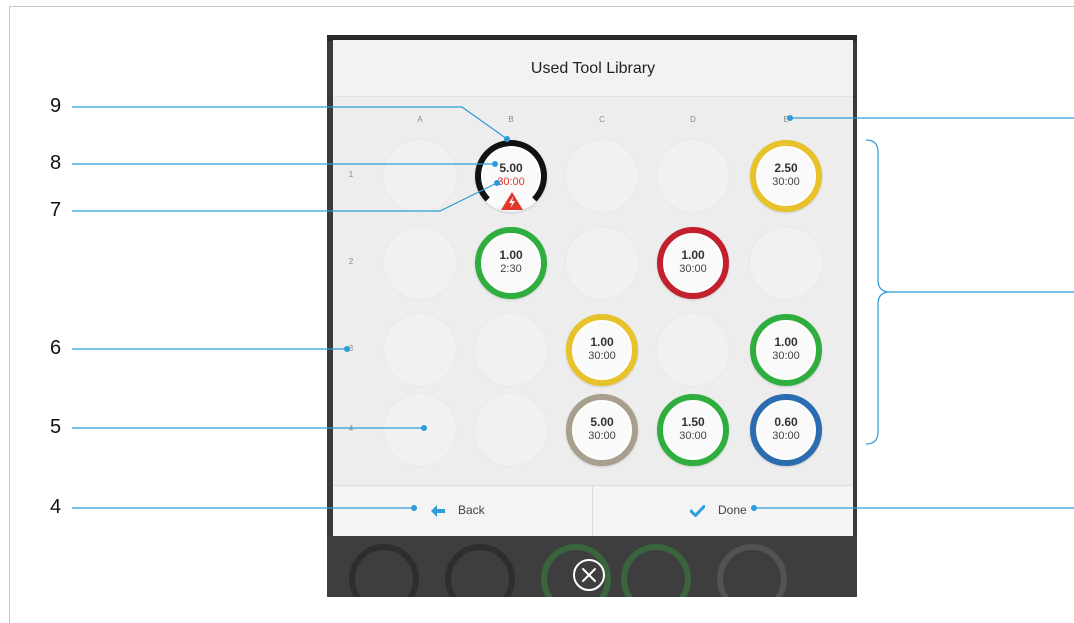 The width and height of the screenshot is (1074, 623). I want to click on callout-8: 8, so click(56, 163).